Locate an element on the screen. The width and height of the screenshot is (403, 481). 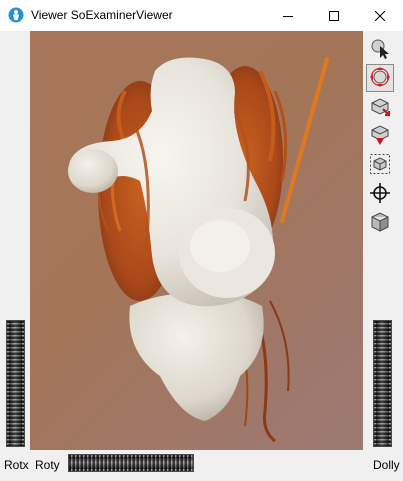
window-title: Viewer SoExaminerViewer is located at coordinates (102, 15).